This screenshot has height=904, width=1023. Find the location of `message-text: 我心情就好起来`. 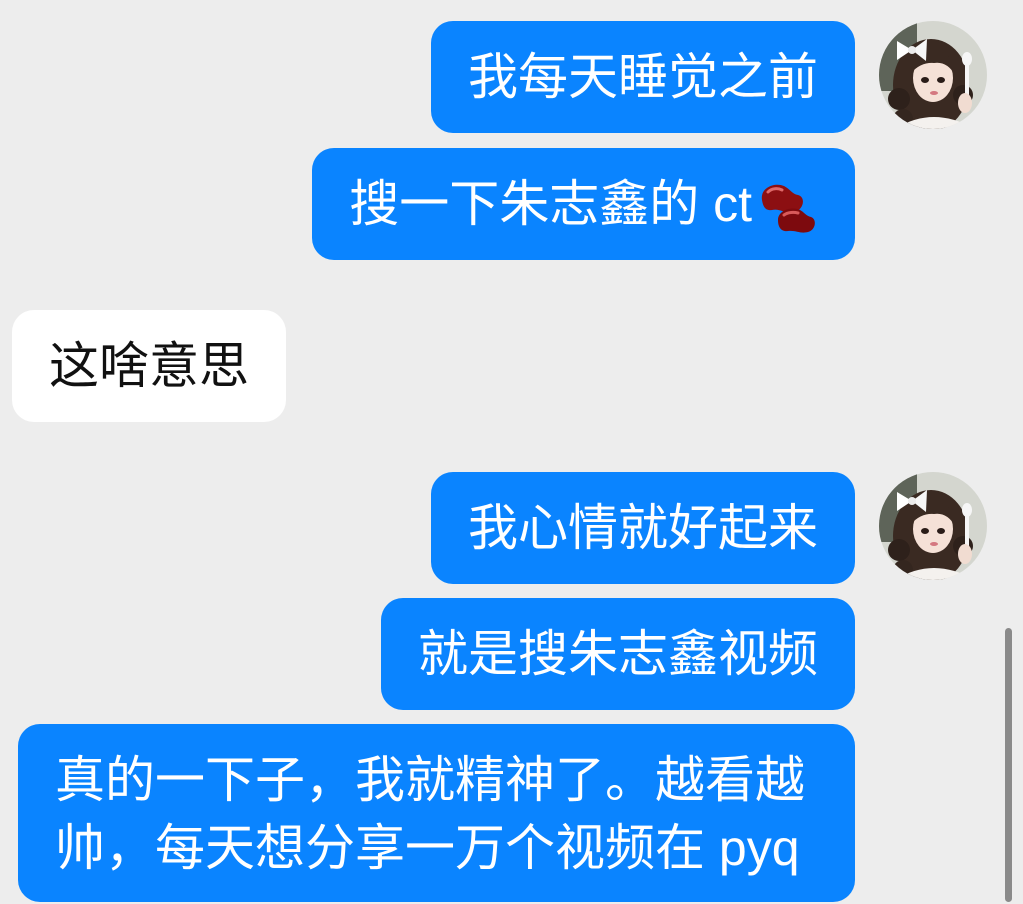

message-text: 我心情就好起来 is located at coordinates (643, 528).